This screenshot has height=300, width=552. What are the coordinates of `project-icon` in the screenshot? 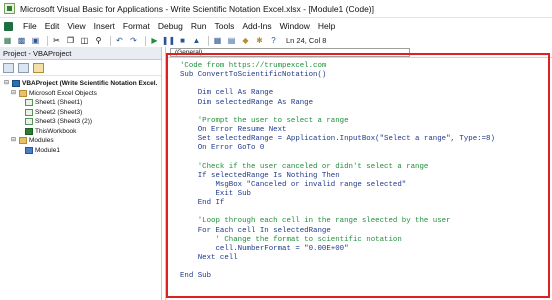 It's located at (16, 84).